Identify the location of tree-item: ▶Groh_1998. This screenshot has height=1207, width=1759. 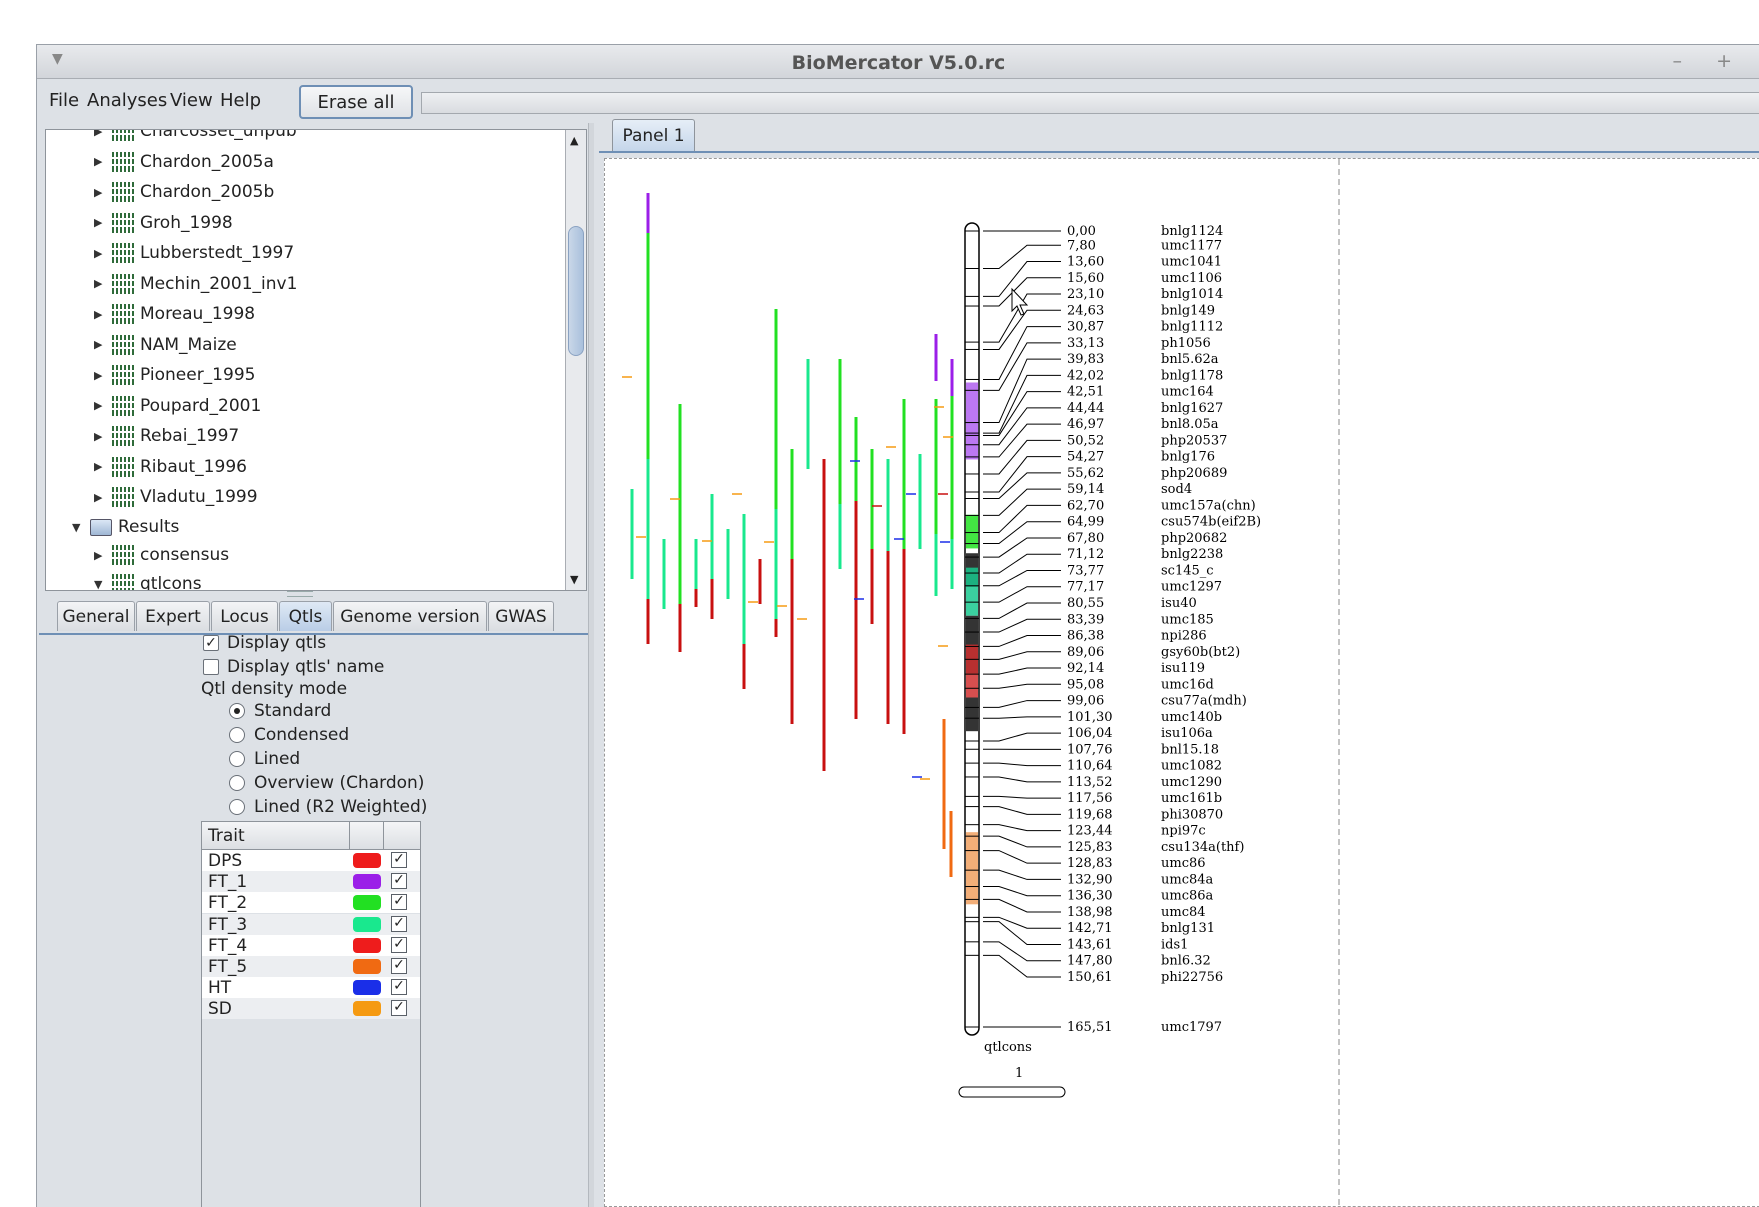
(163, 223).